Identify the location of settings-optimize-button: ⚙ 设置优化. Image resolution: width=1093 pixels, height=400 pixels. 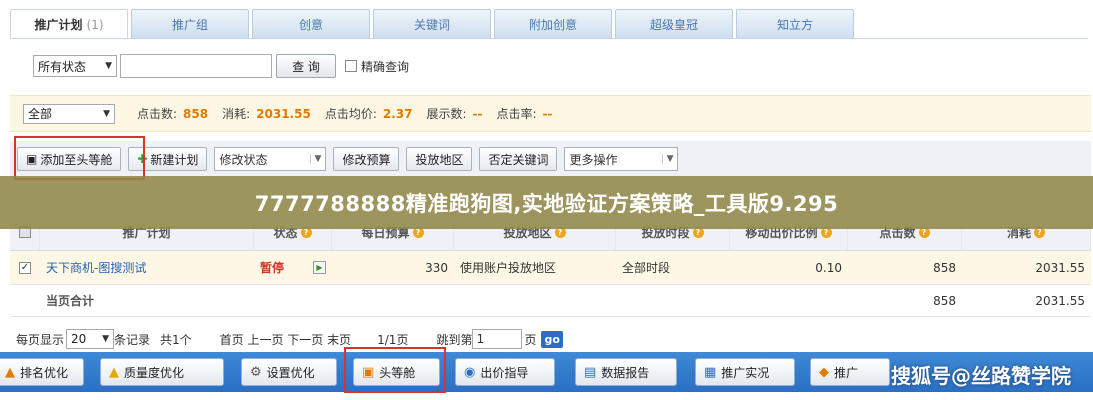
(289, 372).